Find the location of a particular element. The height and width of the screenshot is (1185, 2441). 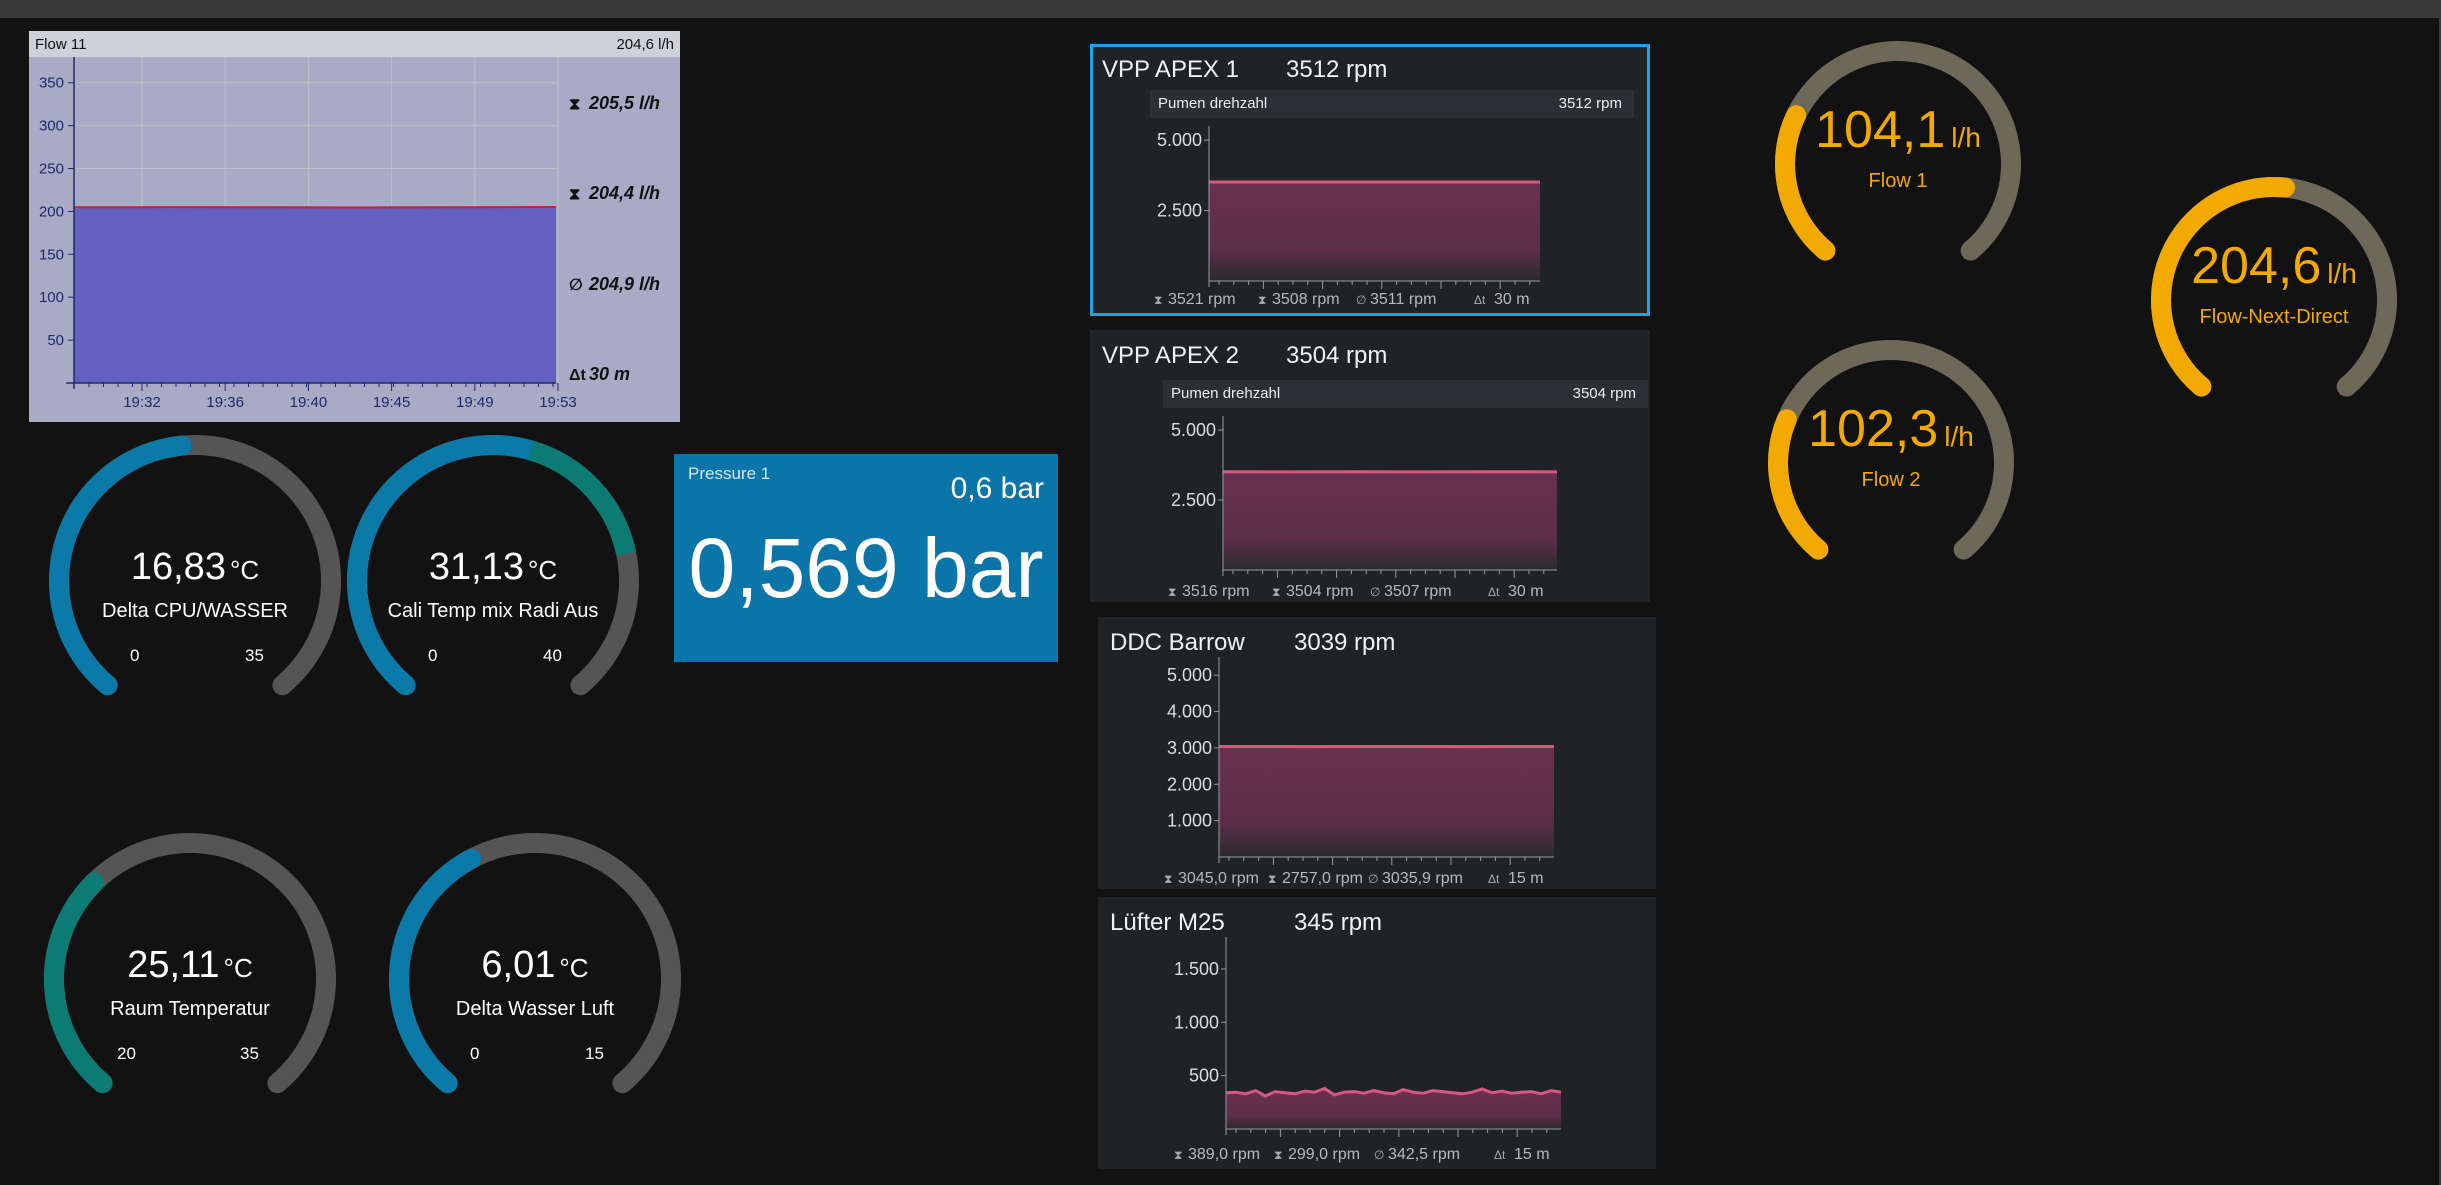

gauge-label: Delta CPU/WASSER is located at coordinates (195, 611).